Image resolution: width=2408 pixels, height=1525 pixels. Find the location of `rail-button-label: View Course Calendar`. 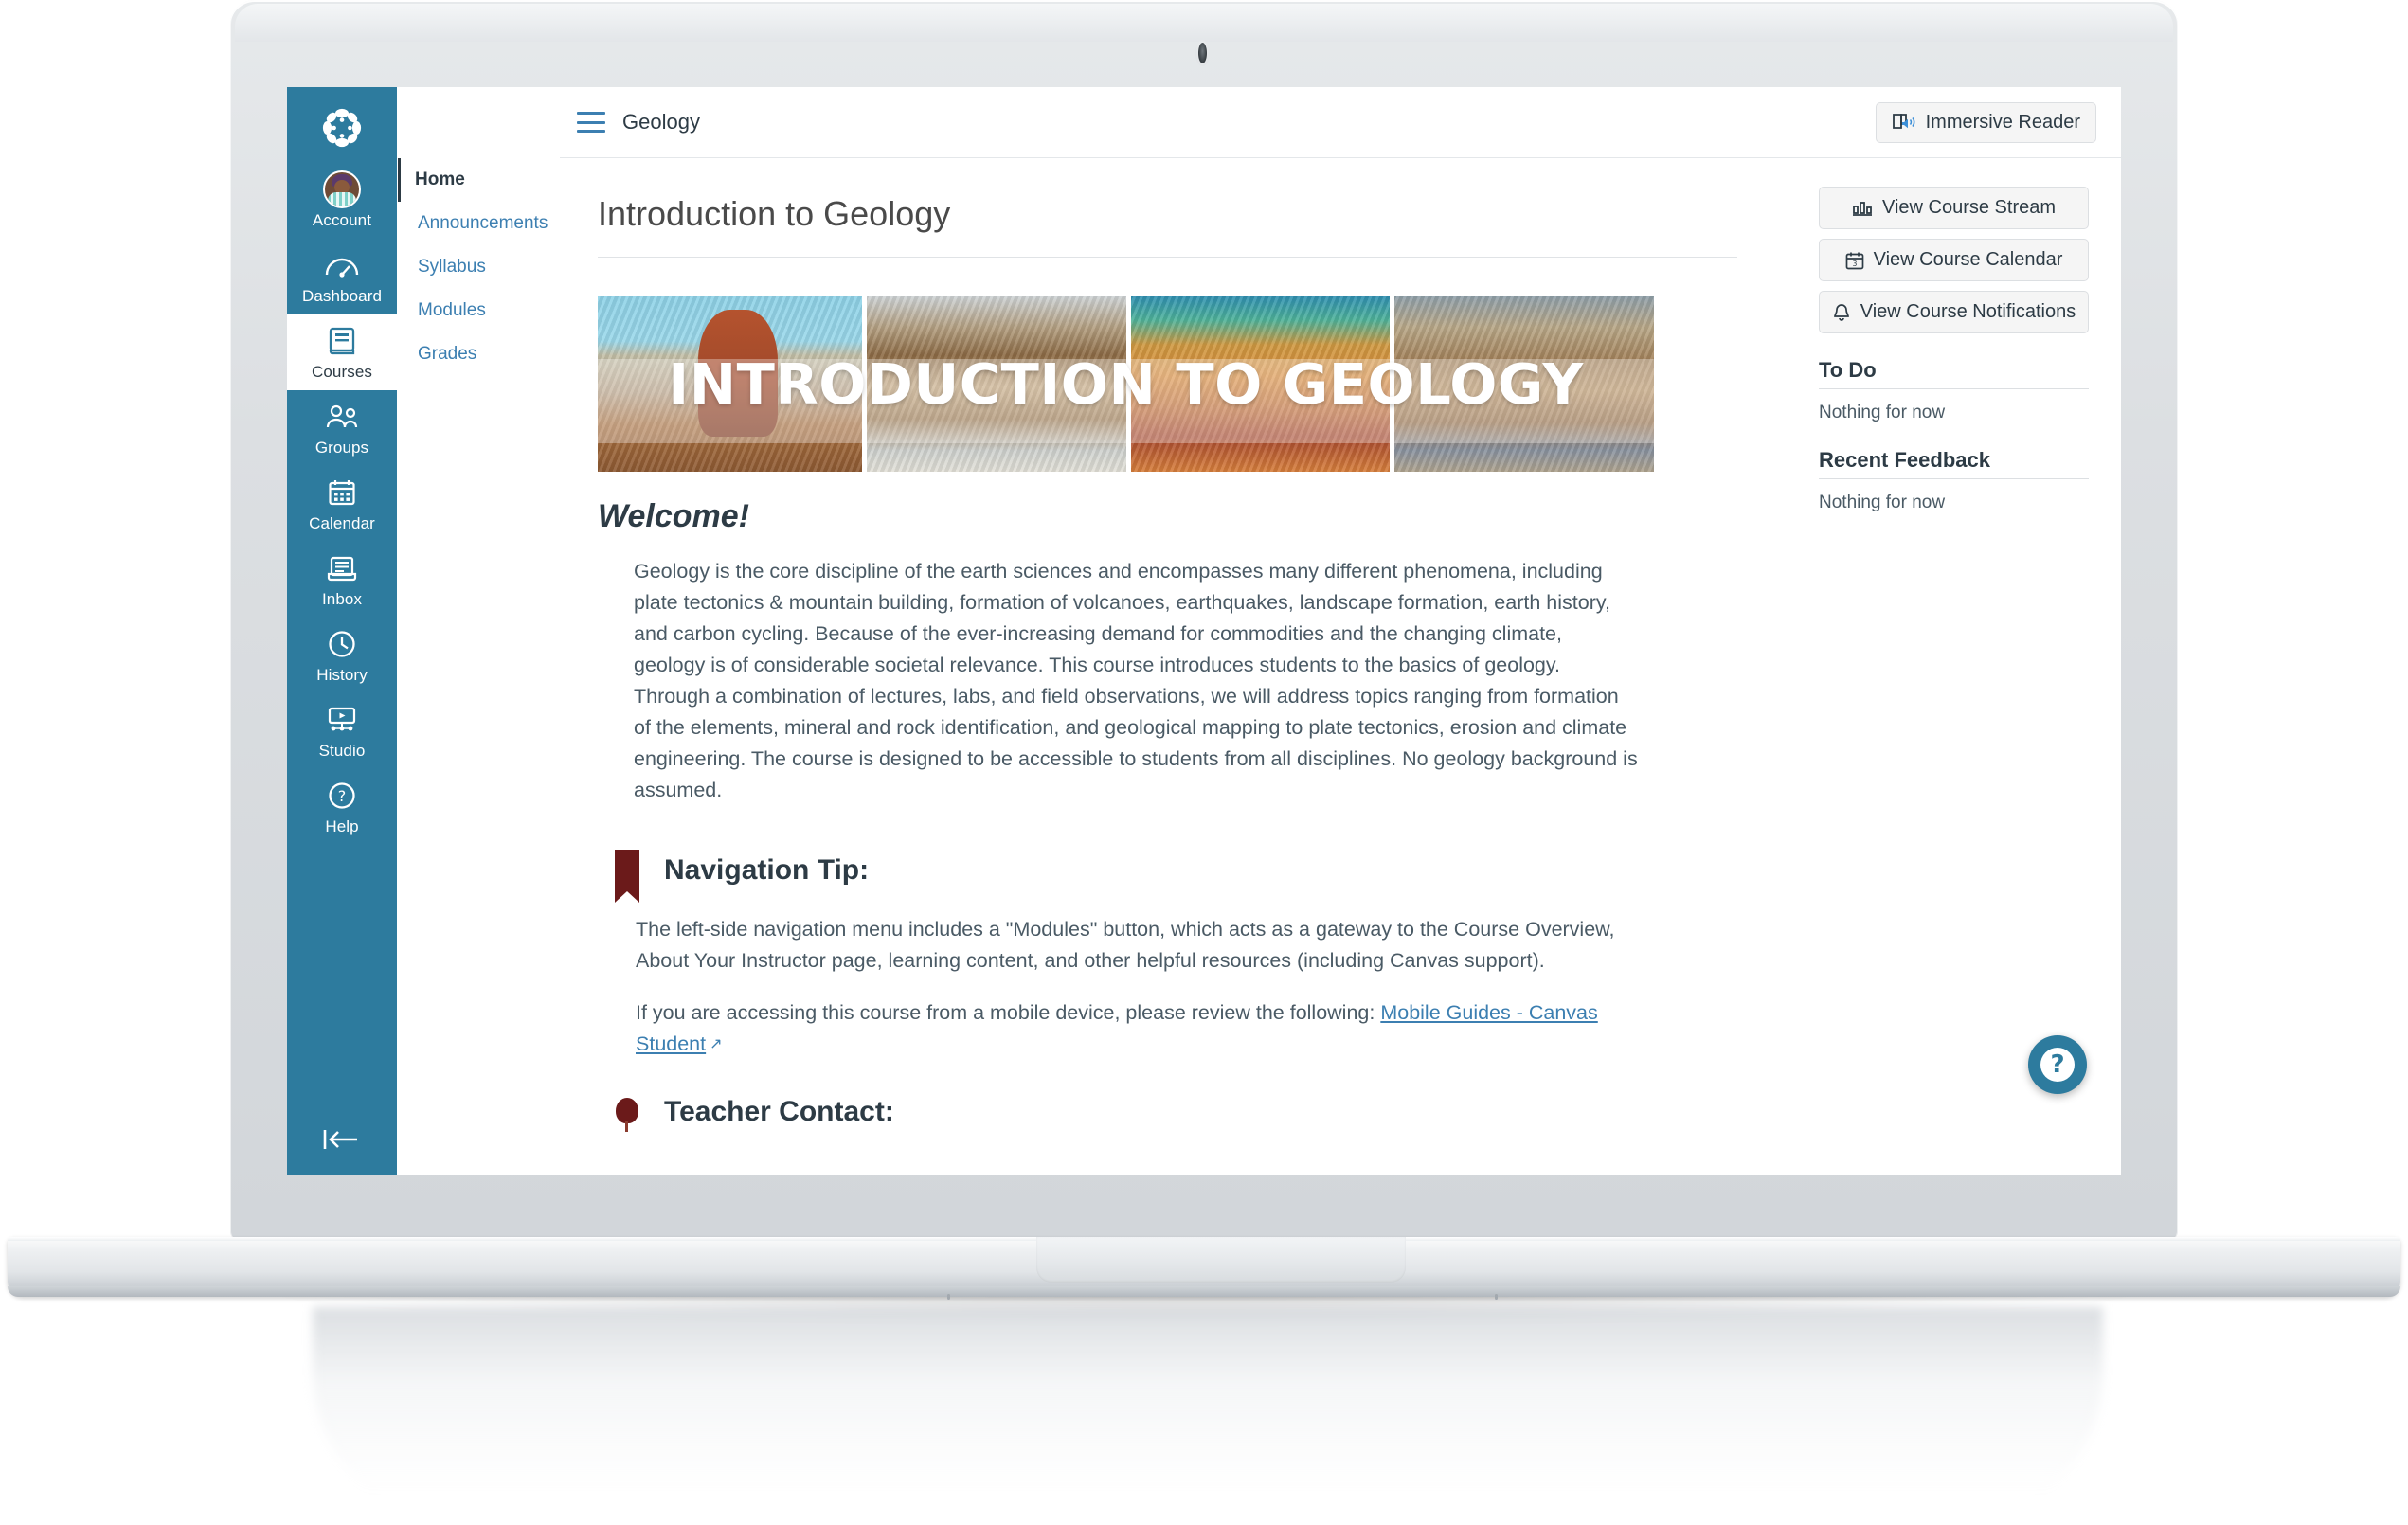

rail-button-label: View Course Calendar is located at coordinates (1968, 259).